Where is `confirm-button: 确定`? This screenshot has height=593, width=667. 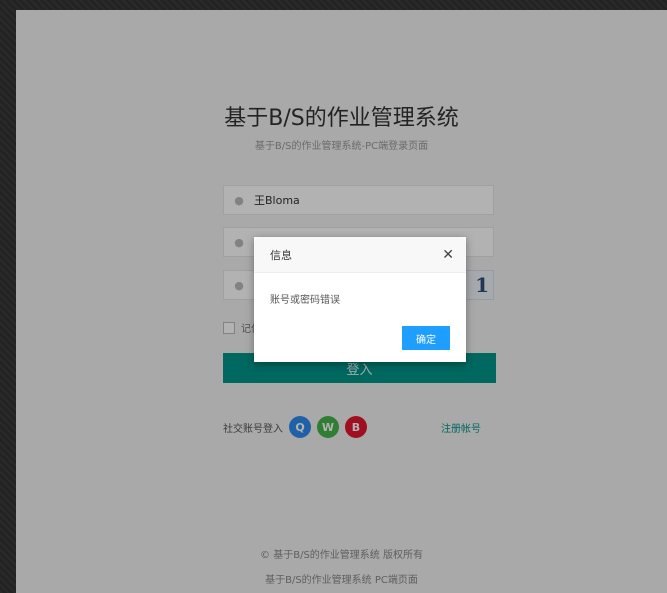 confirm-button: 确定 is located at coordinates (426, 338).